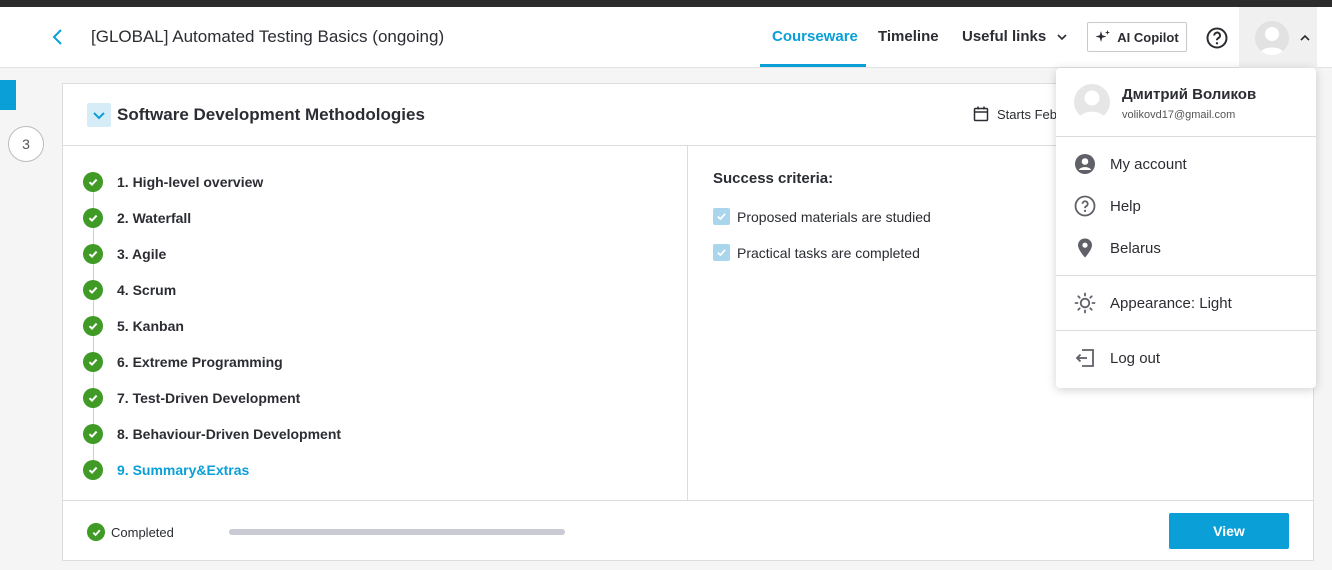 The image size is (1332, 570). Describe the element at coordinates (183, 470) in the screenshot. I see `lesson-label: 9. Summary&Extras` at that location.